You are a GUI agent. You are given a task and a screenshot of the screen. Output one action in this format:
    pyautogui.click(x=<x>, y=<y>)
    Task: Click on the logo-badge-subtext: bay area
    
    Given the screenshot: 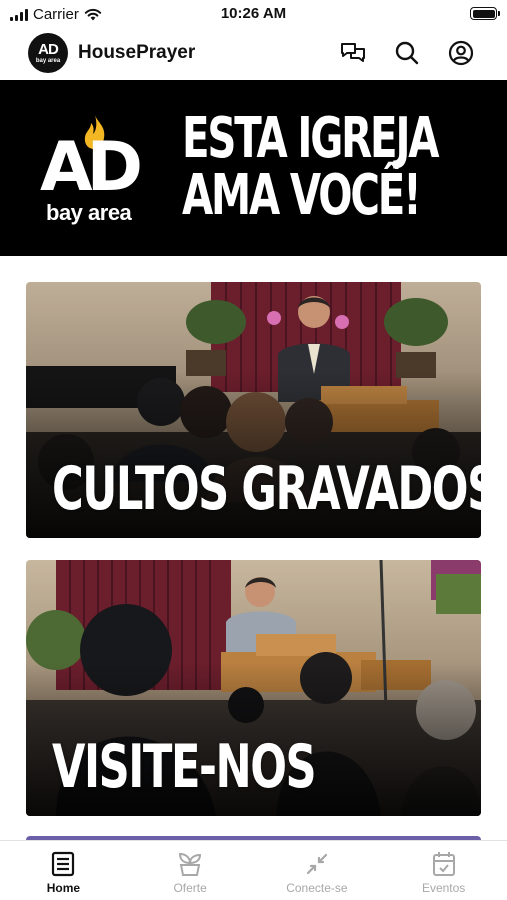 What is the action you would take?
    pyautogui.click(x=48, y=61)
    